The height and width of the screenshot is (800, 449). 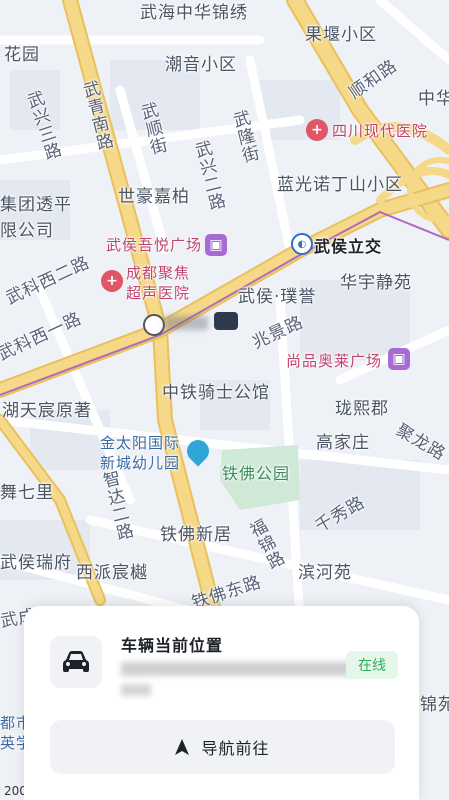 What do you see at coordinates (36, 205) in the screenshot?
I see `map-label-jituan: 集团透平` at bounding box center [36, 205].